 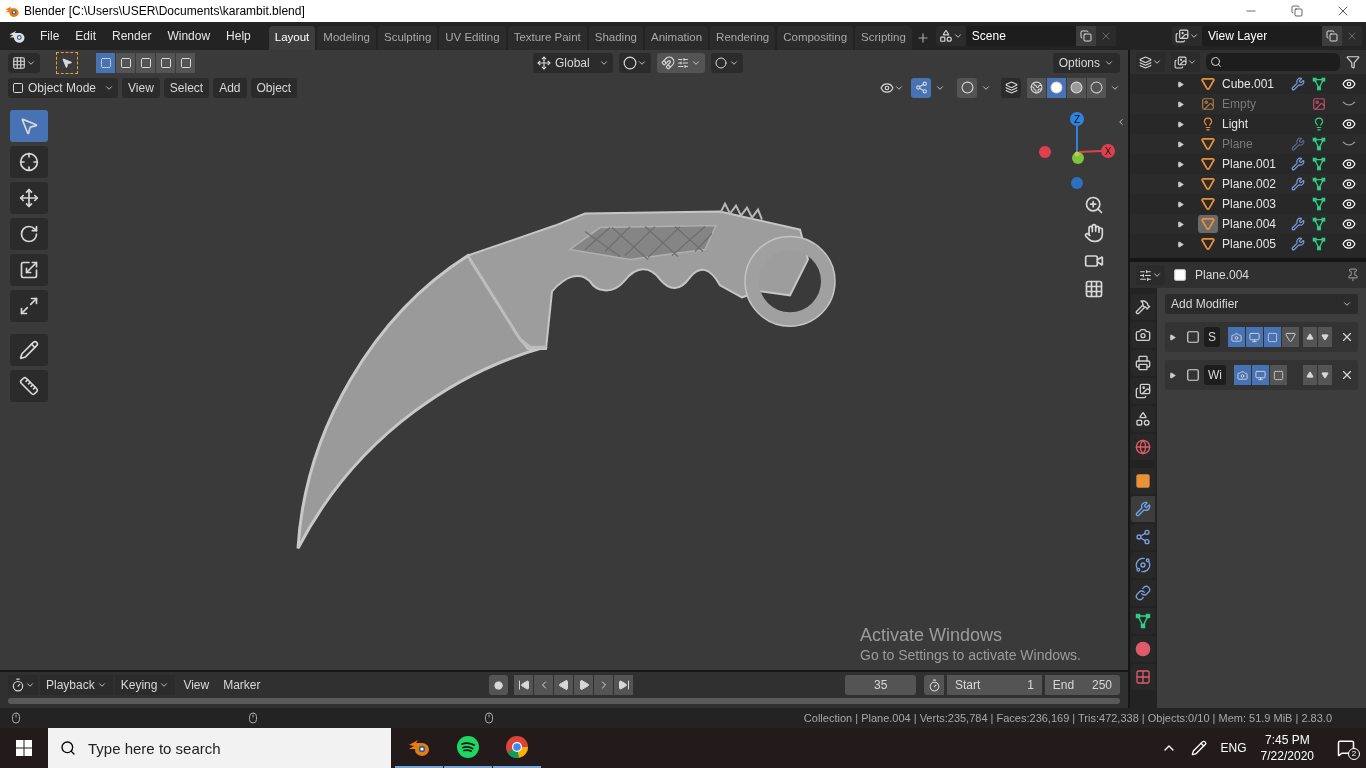 What do you see at coordinates (1261, 304) in the screenshot?
I see `add-modifier-dropdown: Add Modifier` at bounding box center [1261, 304].